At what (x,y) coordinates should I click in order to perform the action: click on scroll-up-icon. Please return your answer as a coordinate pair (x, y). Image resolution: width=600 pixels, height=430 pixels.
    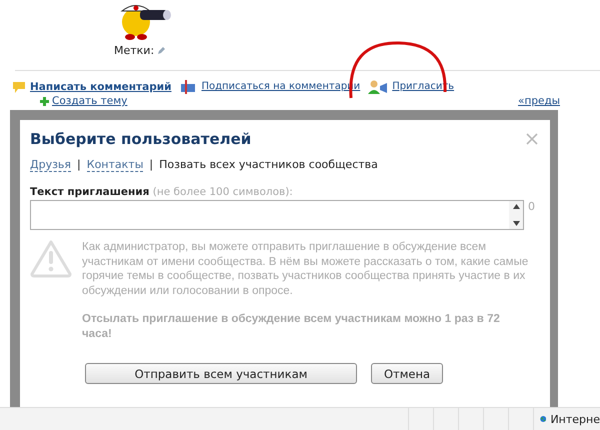
    Looking at the image, I should click on (516, 206).